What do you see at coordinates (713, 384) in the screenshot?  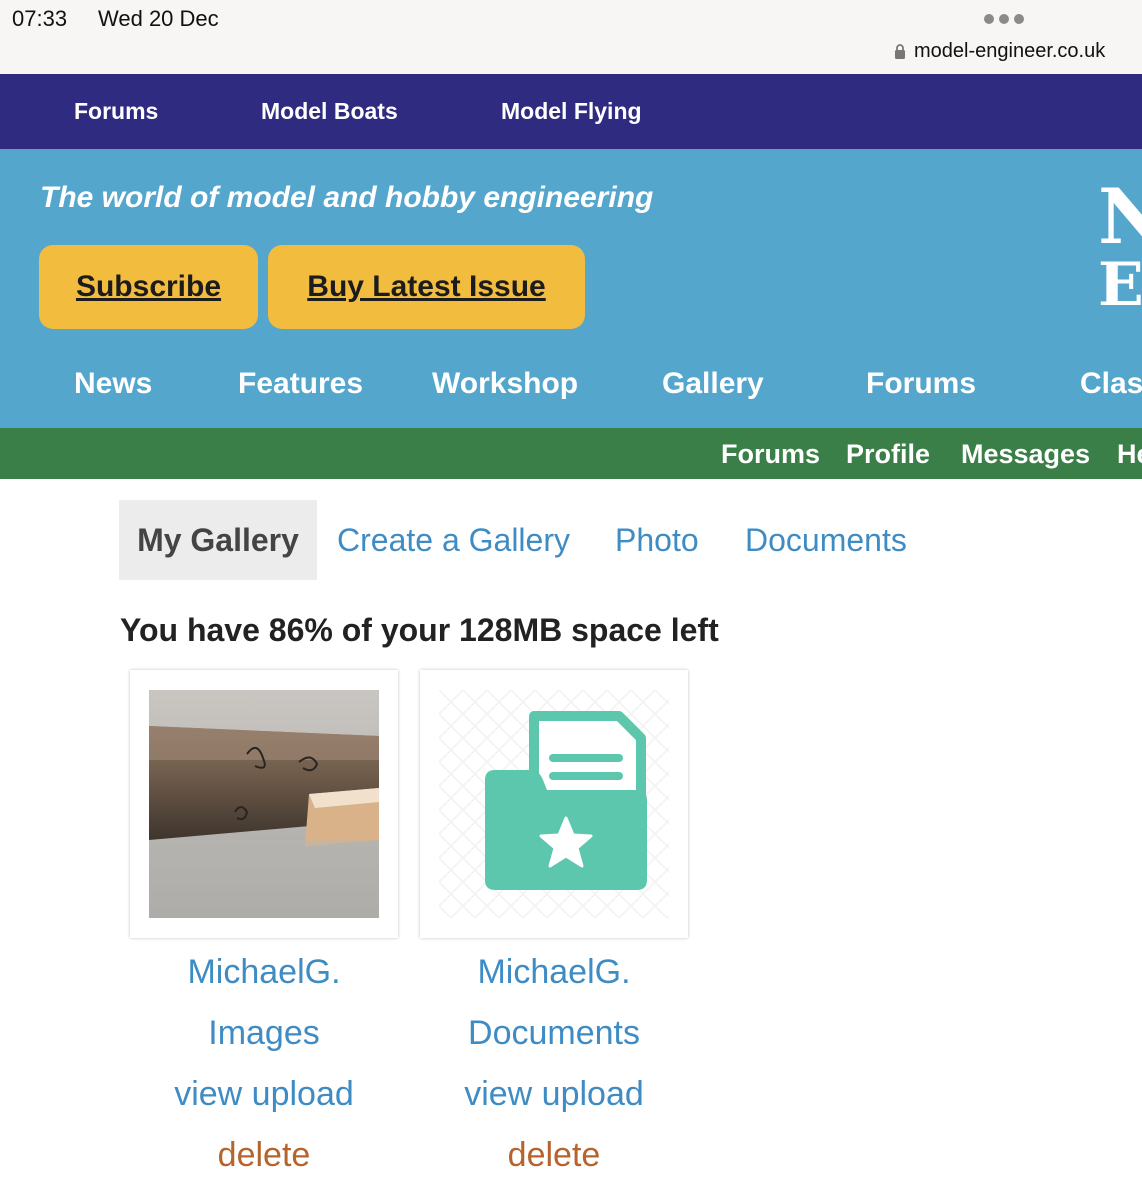 I see `nav-gallery: Gallery` at bounding box center [713, 384].